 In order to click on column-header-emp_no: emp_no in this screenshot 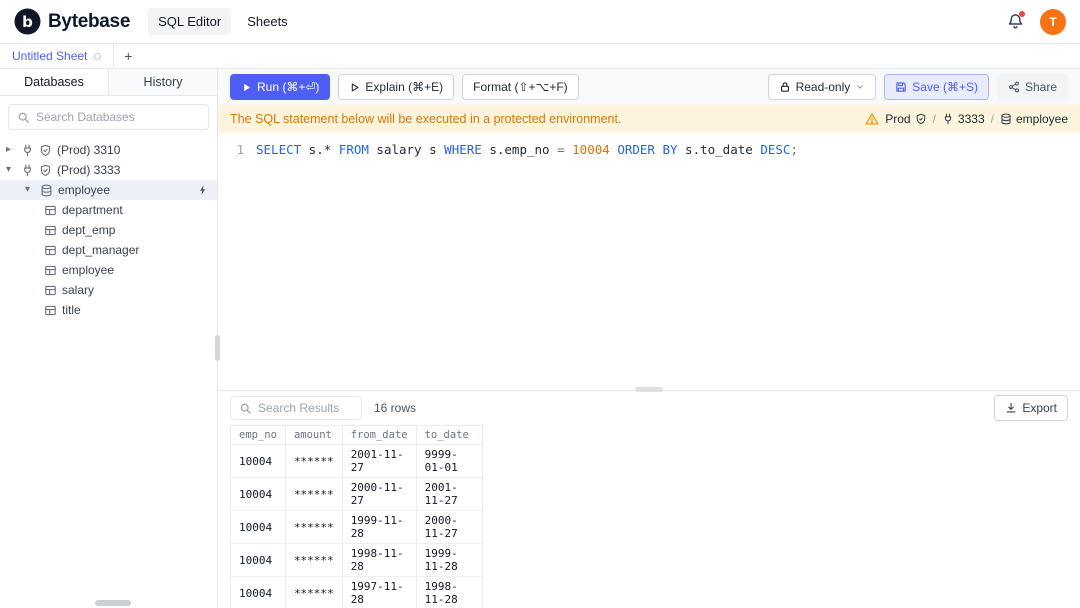, I will do `click(258, 435)`.